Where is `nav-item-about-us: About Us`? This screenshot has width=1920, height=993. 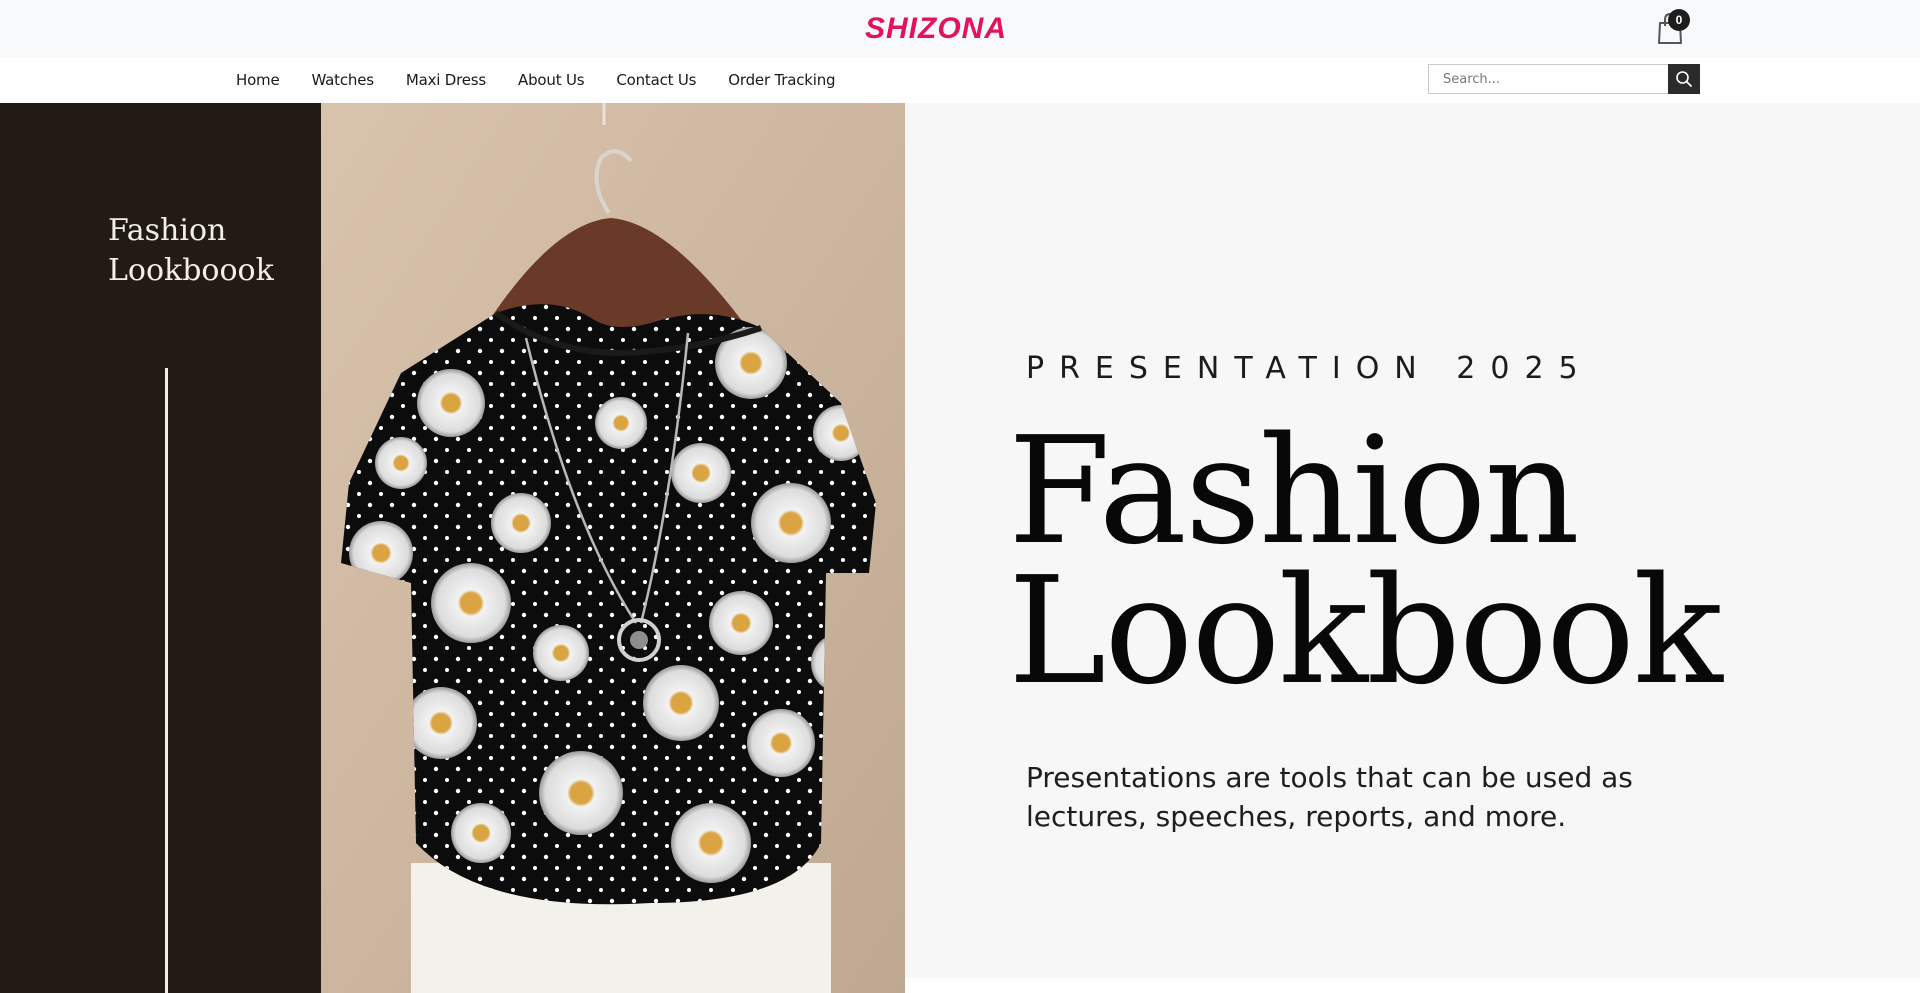
nav-item-about-us: About Us is located at coordinates (551, 80).